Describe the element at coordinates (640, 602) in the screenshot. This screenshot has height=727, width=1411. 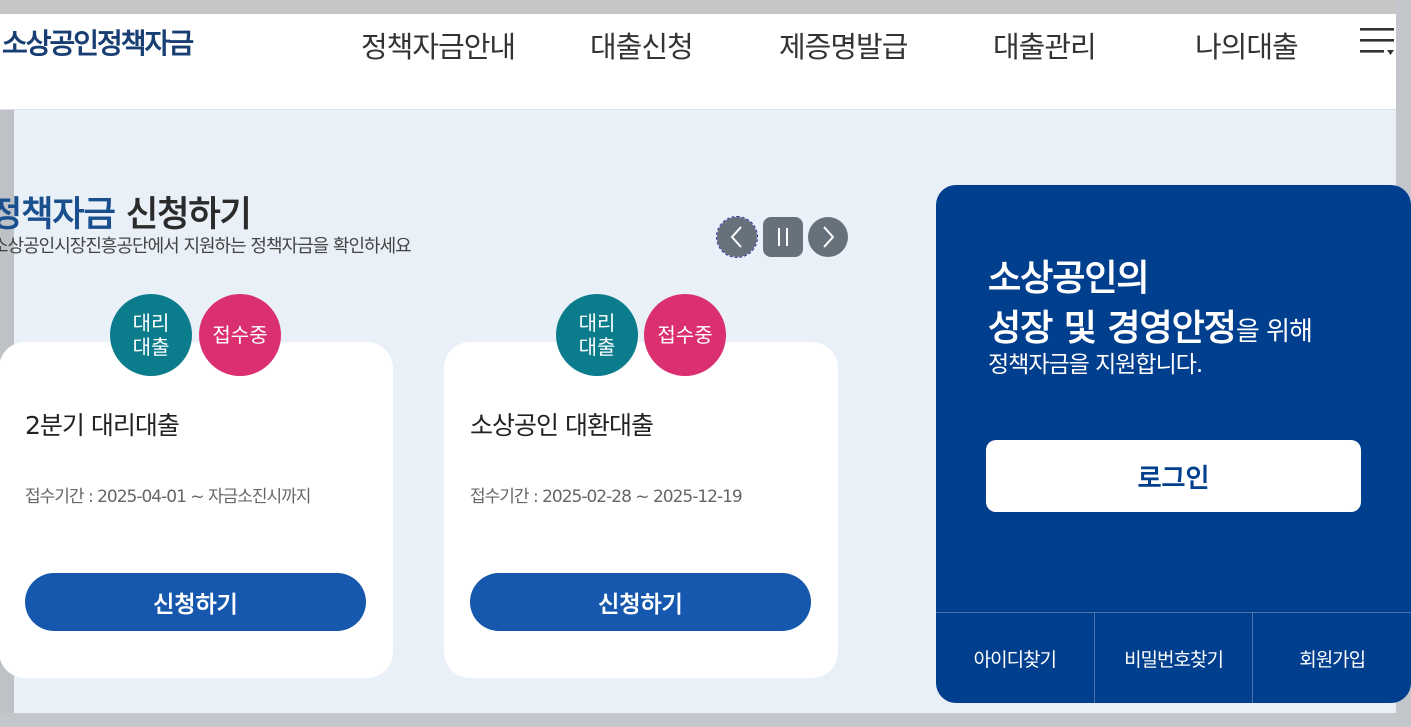
I see `card-2-apply-button: 신청하기` at that location.